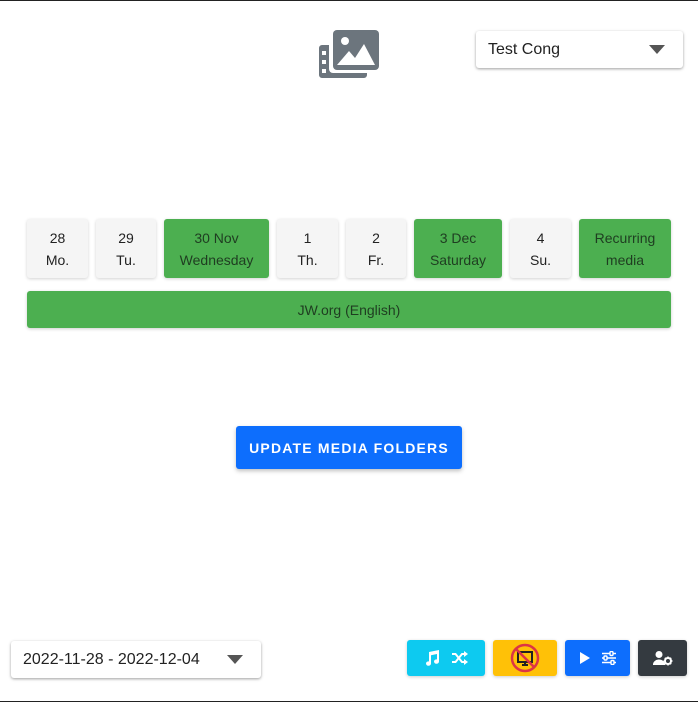  What do you see at coordinates (216, 259) in the screenshot?
I see `day-label: Wednesday` at bounding box center [216, 259].